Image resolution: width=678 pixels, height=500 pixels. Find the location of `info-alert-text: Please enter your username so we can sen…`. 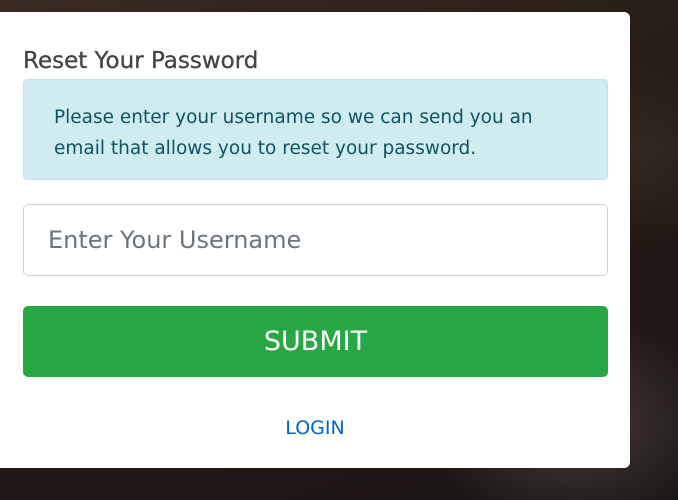

info-alert-text: Please enter your username so we can sen… is located at coordinates (293, 133).